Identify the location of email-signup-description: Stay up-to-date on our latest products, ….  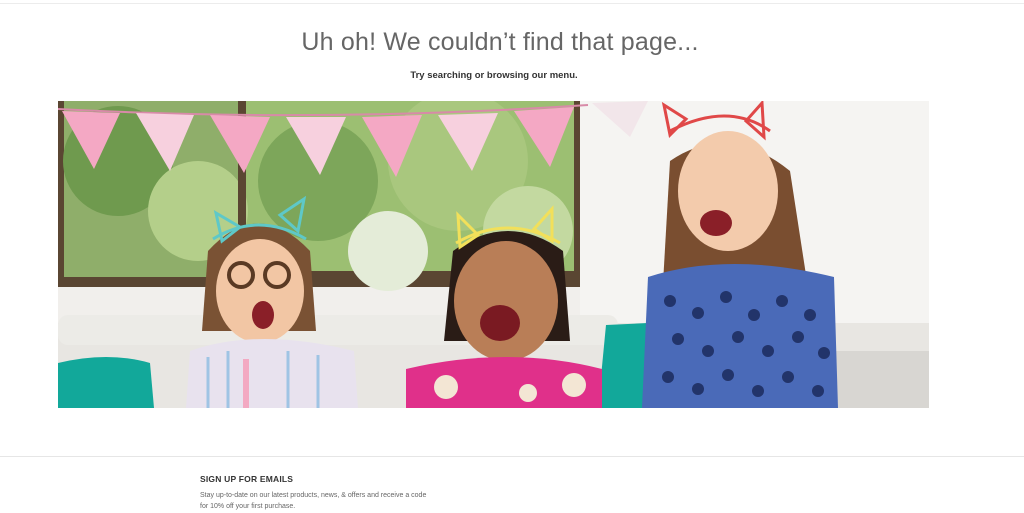
(313, 501).